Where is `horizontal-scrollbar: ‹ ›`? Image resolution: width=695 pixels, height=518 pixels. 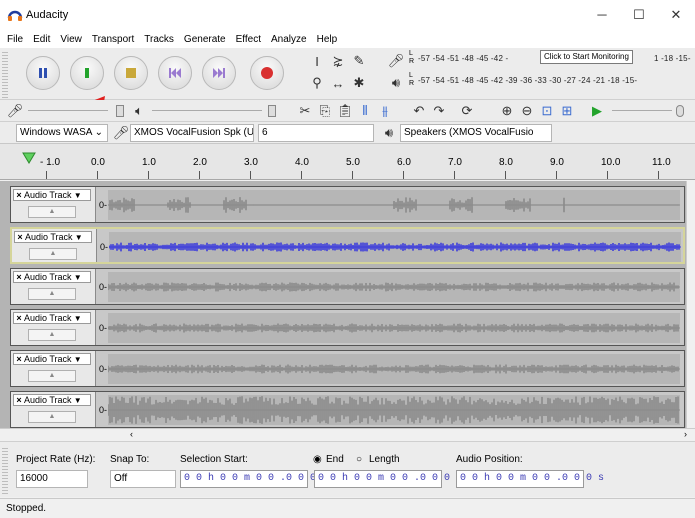
horizontal-scrollbar: ‹ › is located at coordinates (347, 434).